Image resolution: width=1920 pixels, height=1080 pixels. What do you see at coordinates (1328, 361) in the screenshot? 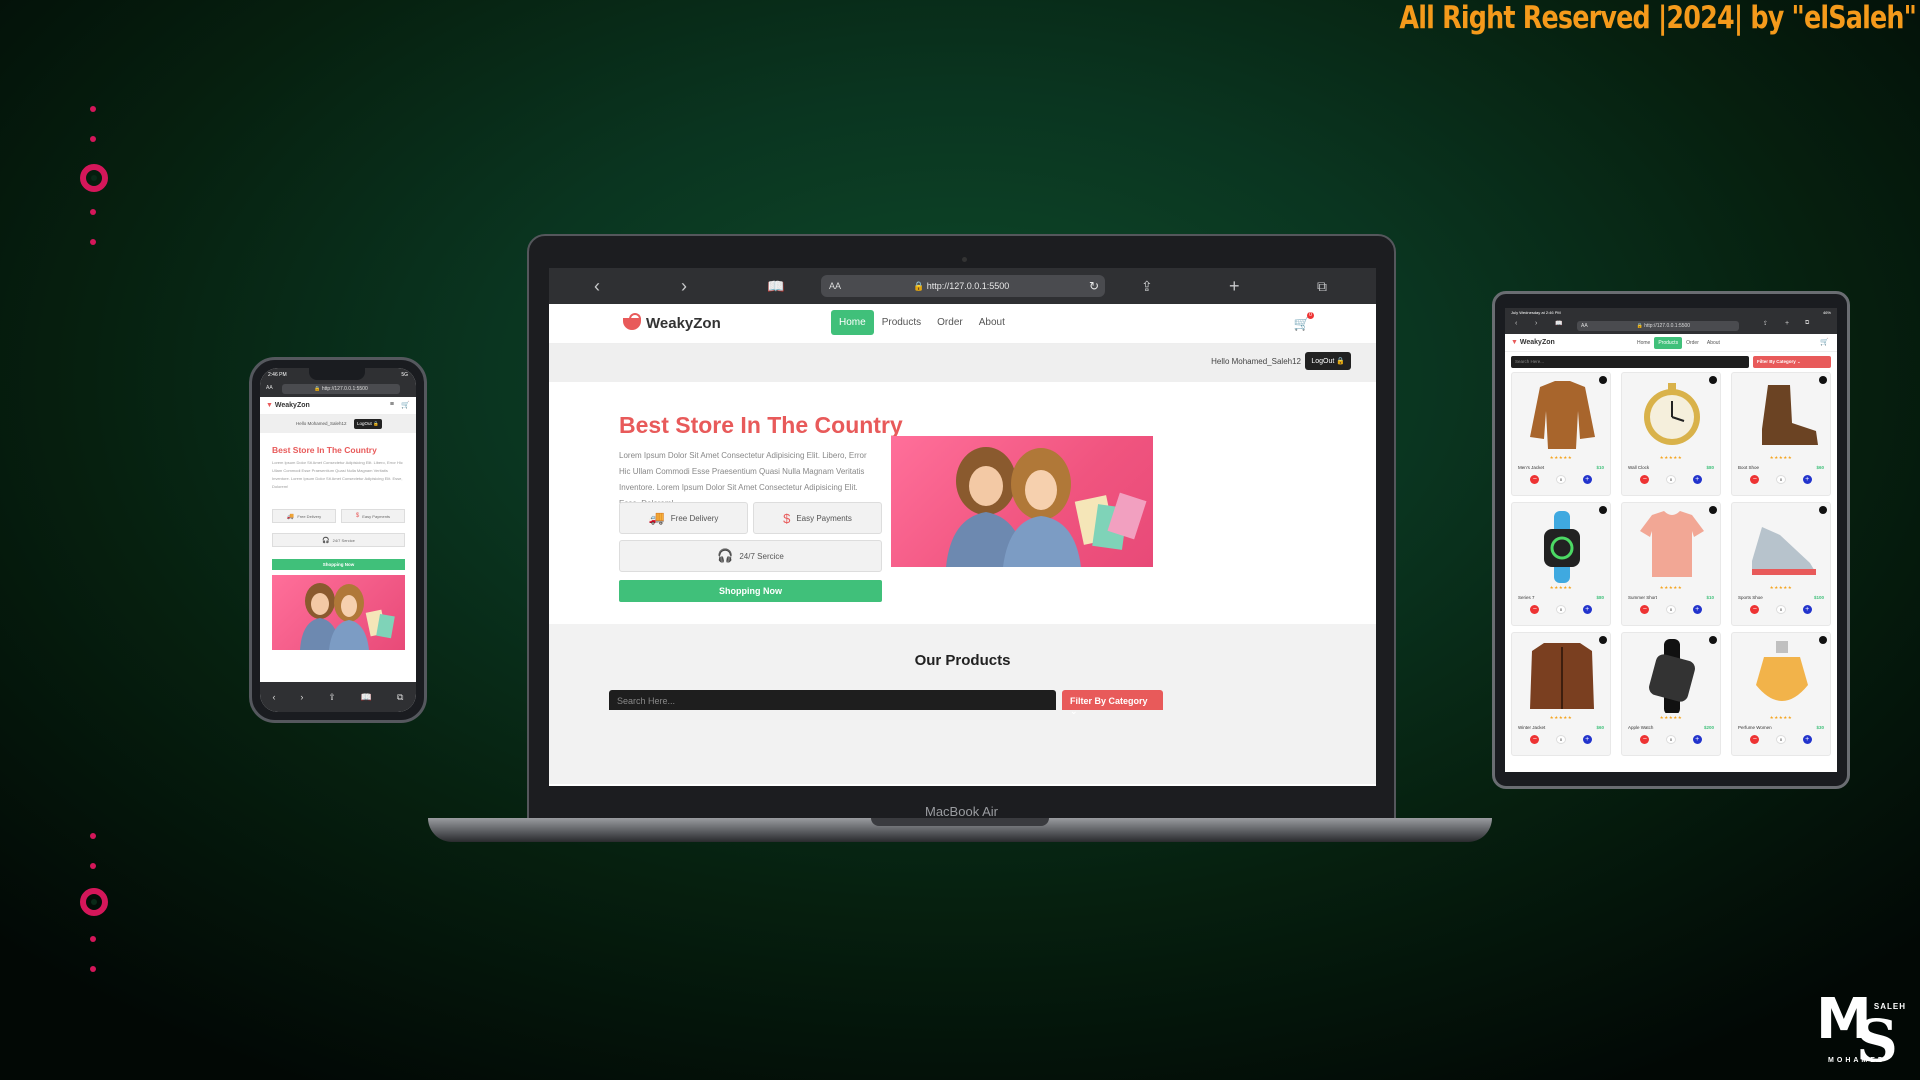
I see `logout-button: LogOut 🔒` at bounding box center [1328, 361].